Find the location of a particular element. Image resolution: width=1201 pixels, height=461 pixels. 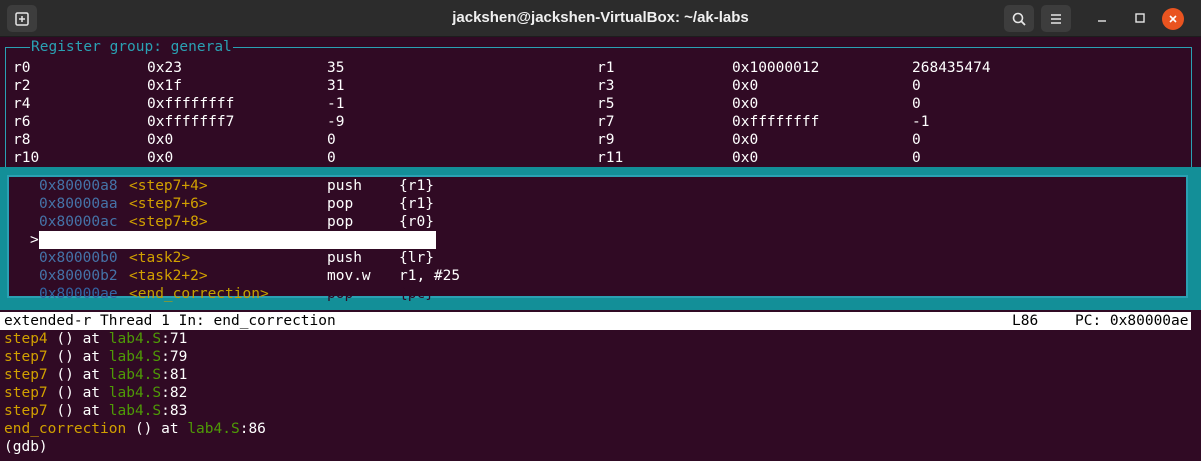

register-dec: 35 is located at coordinates (336, 68).